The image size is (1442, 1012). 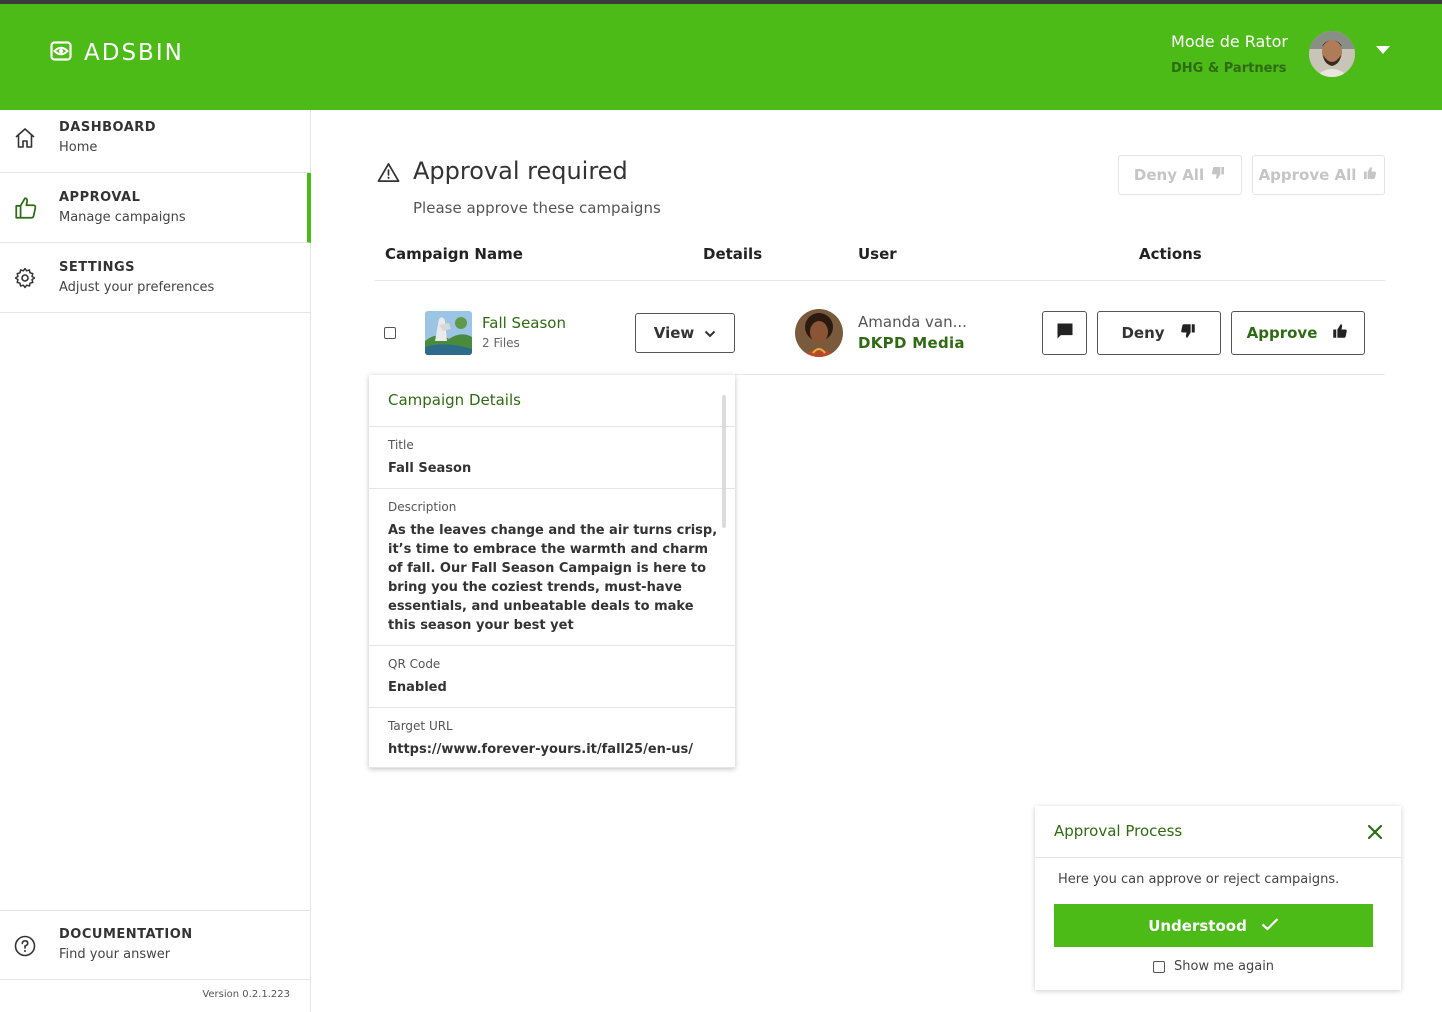 I want to click on close-icon, so click(x=1375, y=834).